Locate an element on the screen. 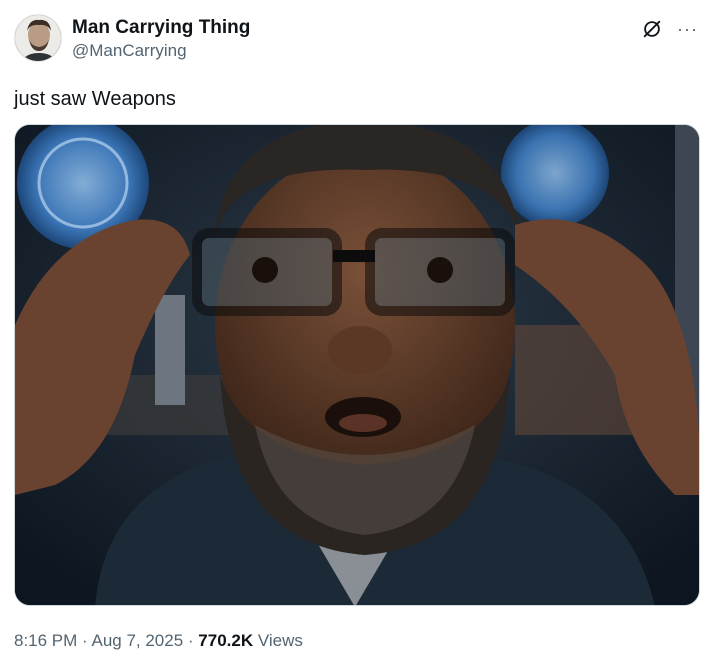 The width and height of the screenshot is (716, 667). tweet-metadata: 8:16 PM · Aug 7, 2025 · 770.2K Views is located at coordinates (158, 641).